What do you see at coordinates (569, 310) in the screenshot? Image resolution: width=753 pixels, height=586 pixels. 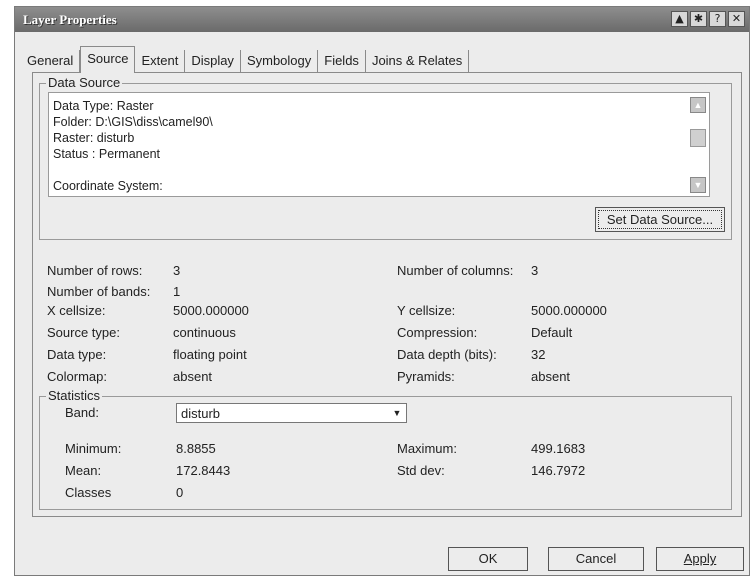 I see `y-cellsize-value: 5000.000000` at bounding box center [569, 310].